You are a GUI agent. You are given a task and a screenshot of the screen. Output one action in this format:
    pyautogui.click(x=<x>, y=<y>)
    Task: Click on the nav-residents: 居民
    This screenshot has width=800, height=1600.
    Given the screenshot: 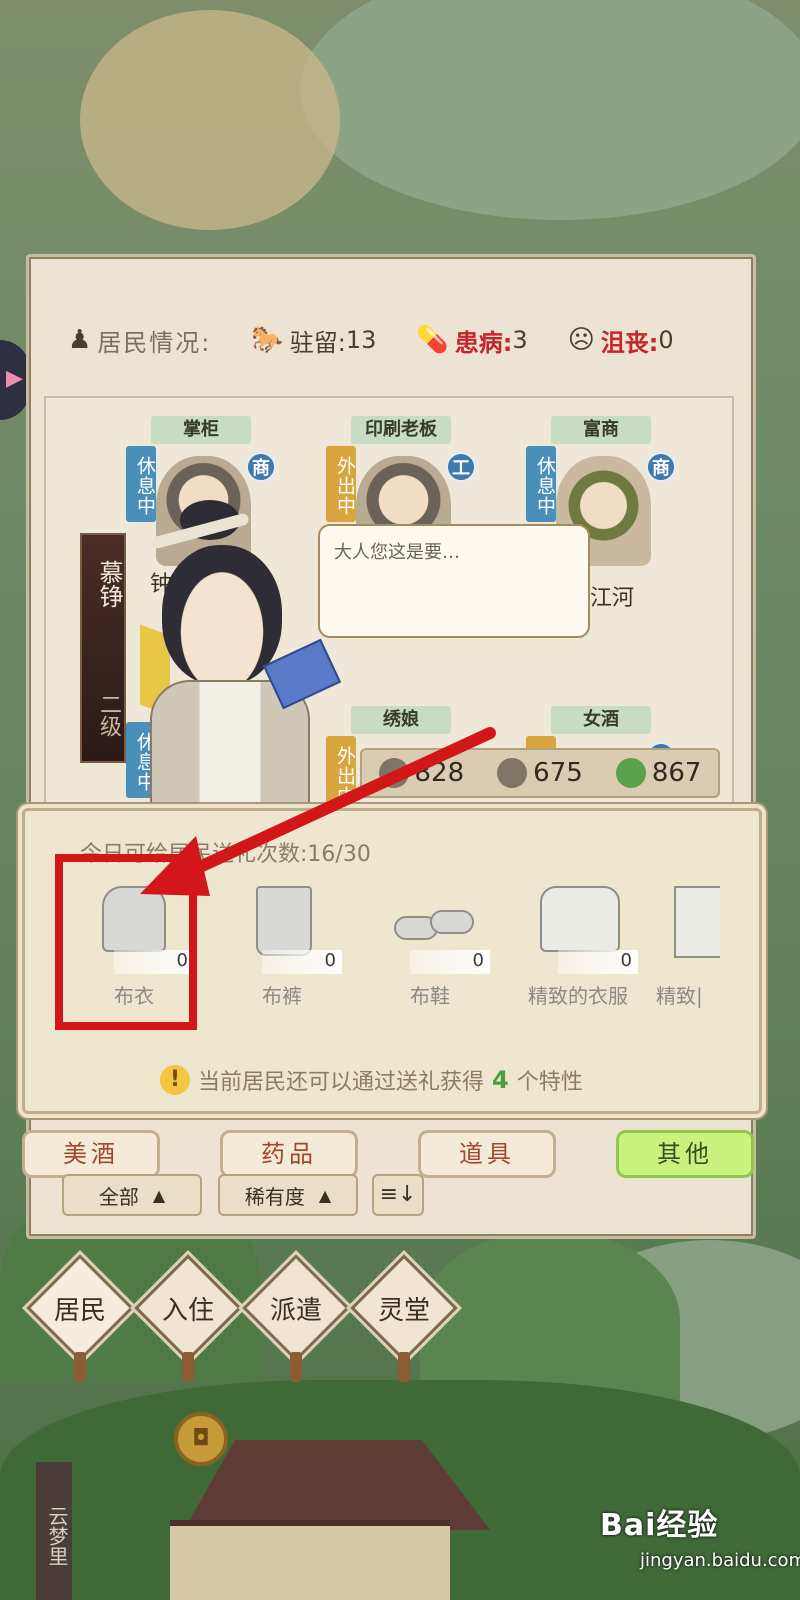 What is the action you would take?
    pyautogui.click(x=80, y=1318)
    